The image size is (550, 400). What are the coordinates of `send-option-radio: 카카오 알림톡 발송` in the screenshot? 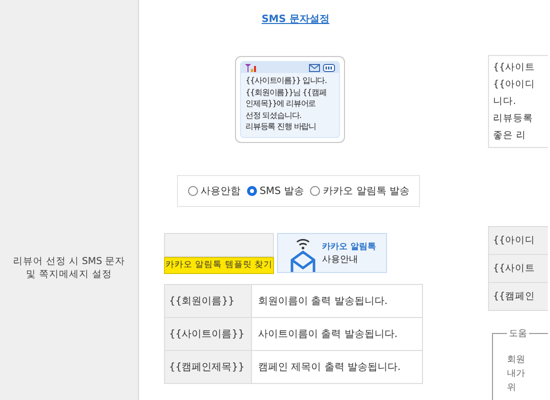 It's located at (360, 191).